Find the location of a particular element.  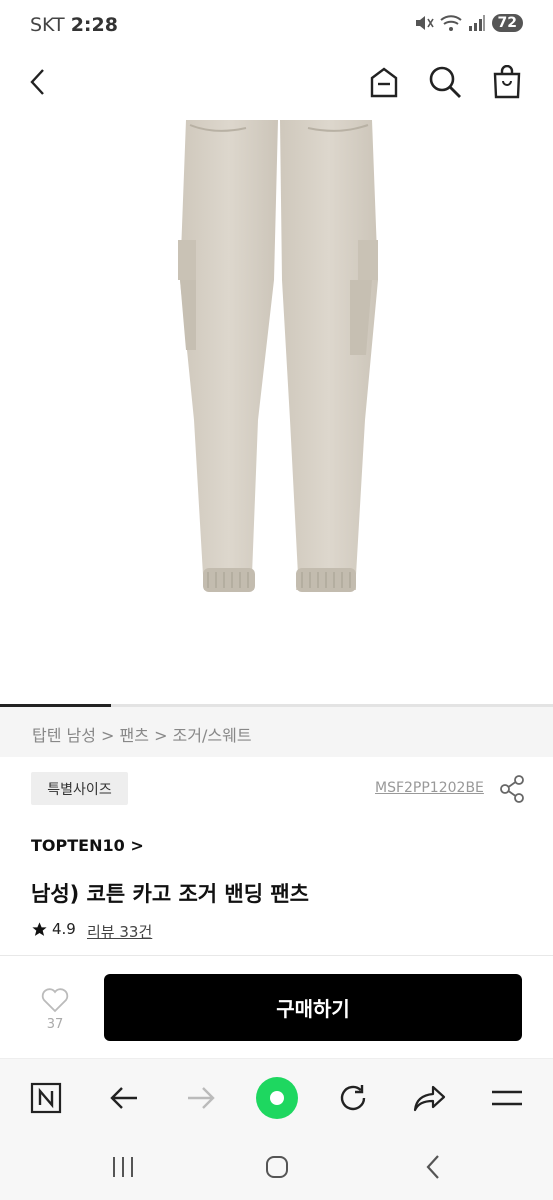

buy-button: 구매하기 is located at coordinates (313, 1007).